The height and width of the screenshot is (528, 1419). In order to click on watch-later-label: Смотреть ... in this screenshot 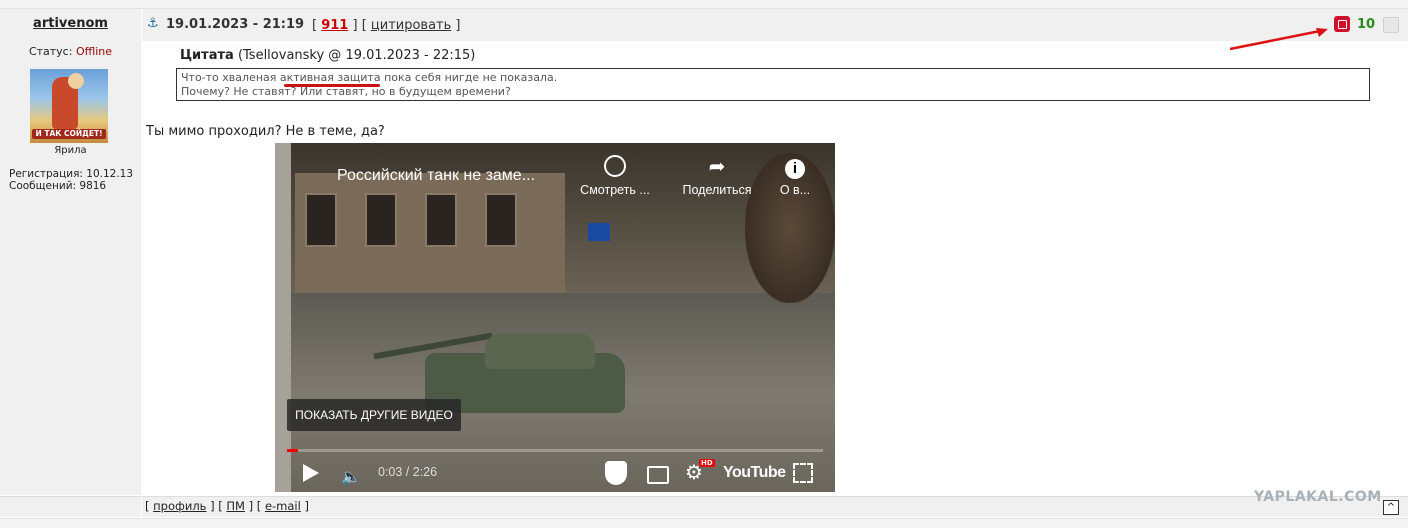, I will do `click(615, 190)`.